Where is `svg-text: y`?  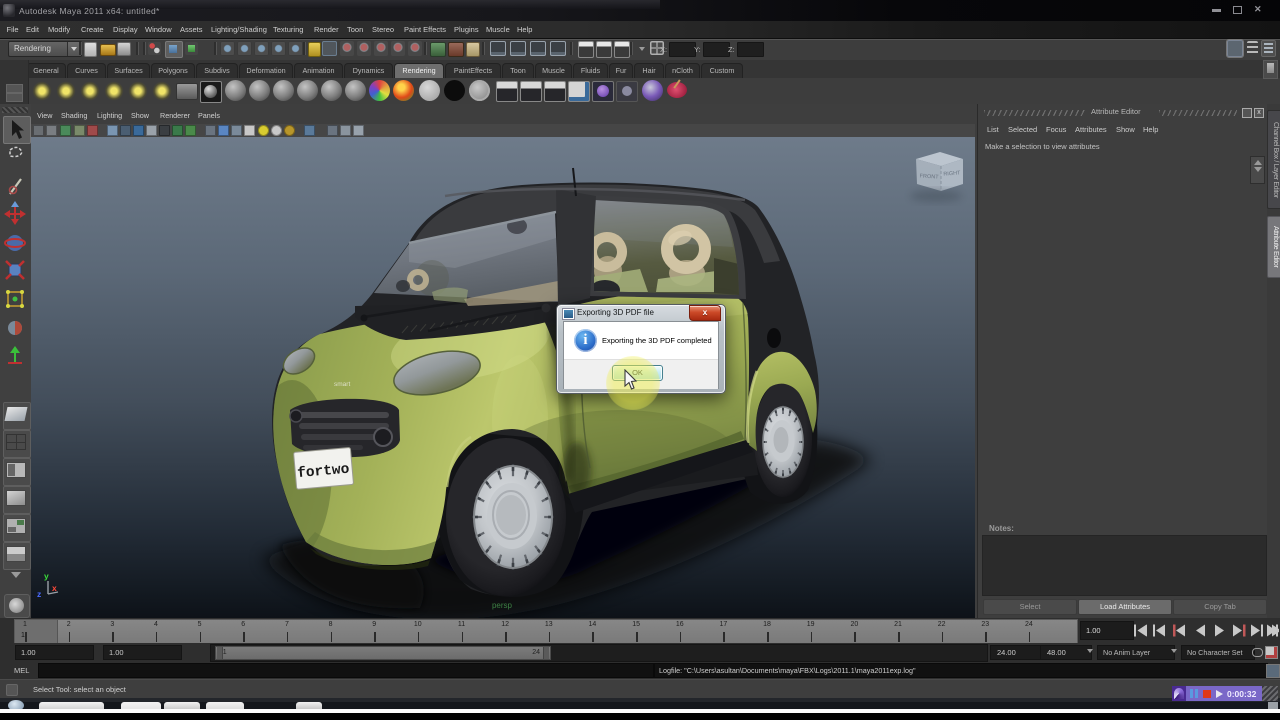 svg-text: y is located at coordinates (46, 576).